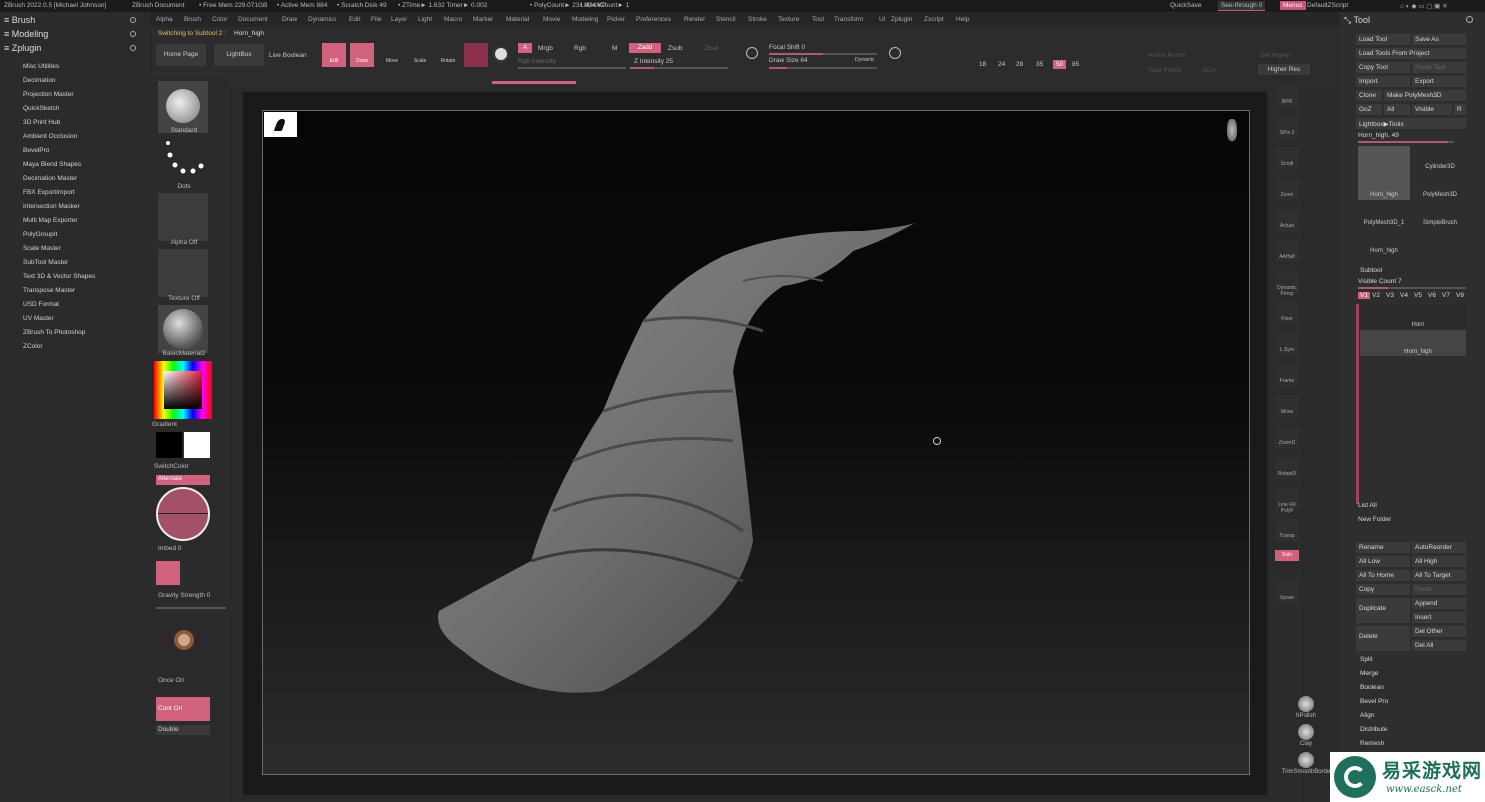  What do you see at coordinates (1383, 638) in the screenshot?
I see `delete-button: Delete` at bounding box center [1383, 638].